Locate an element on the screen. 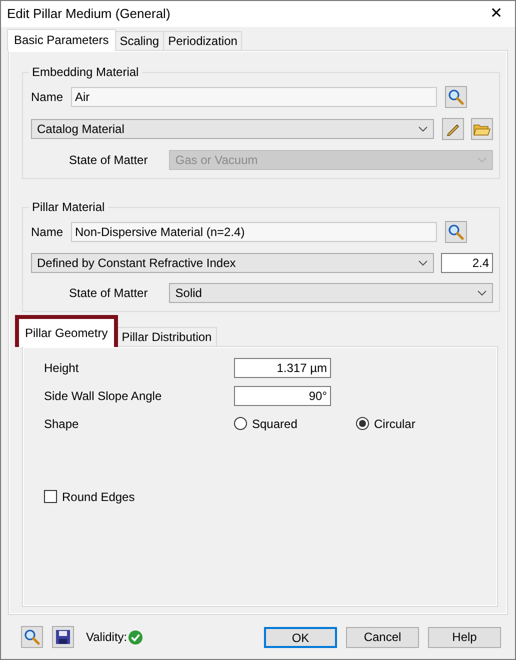 Image resolution: width=516 pixels, height=660 pixels. dropdown: Solid is located at coordinates (331, 292).